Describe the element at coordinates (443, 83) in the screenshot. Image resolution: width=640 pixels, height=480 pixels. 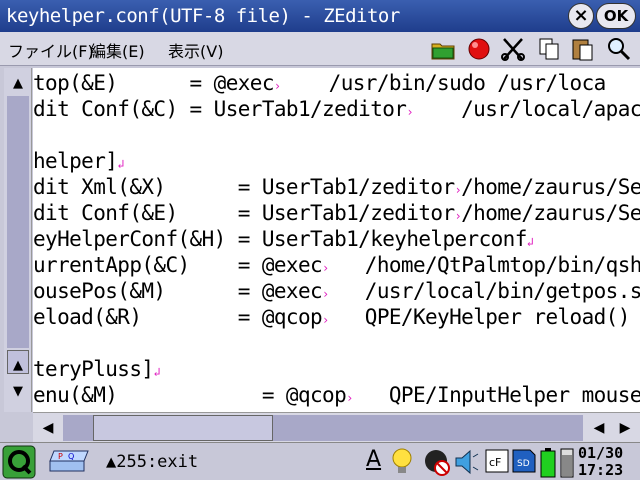
I see `editor-line-tail: /usr/bin/sudo /usr/loca` at that location.